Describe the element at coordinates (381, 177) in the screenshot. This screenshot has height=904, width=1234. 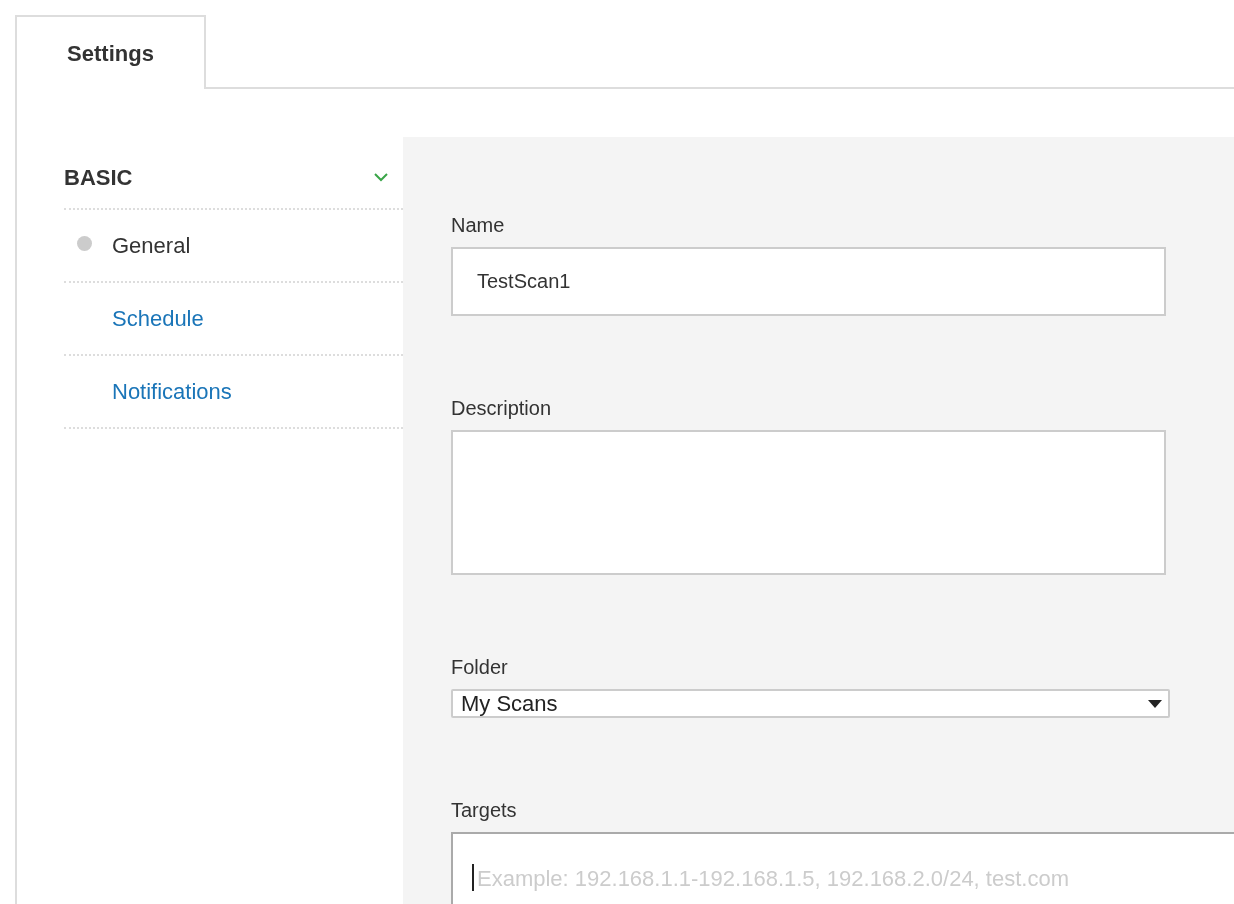
I see `chevron-icon` at that location.